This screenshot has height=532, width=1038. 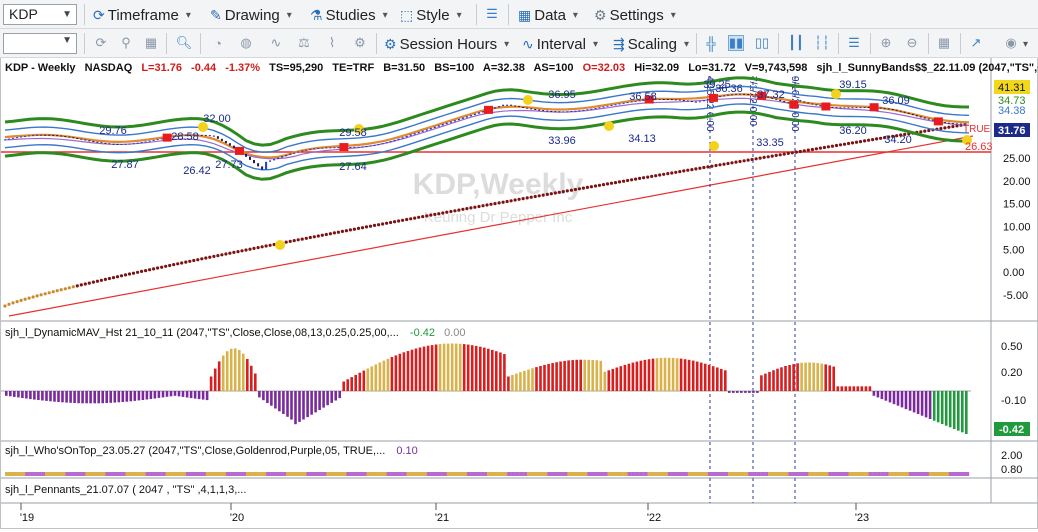 What do you see at coordinates (944, 43) in the screenshot?
I see `data-window-icon: ▦` at bounding box center [944, 43].